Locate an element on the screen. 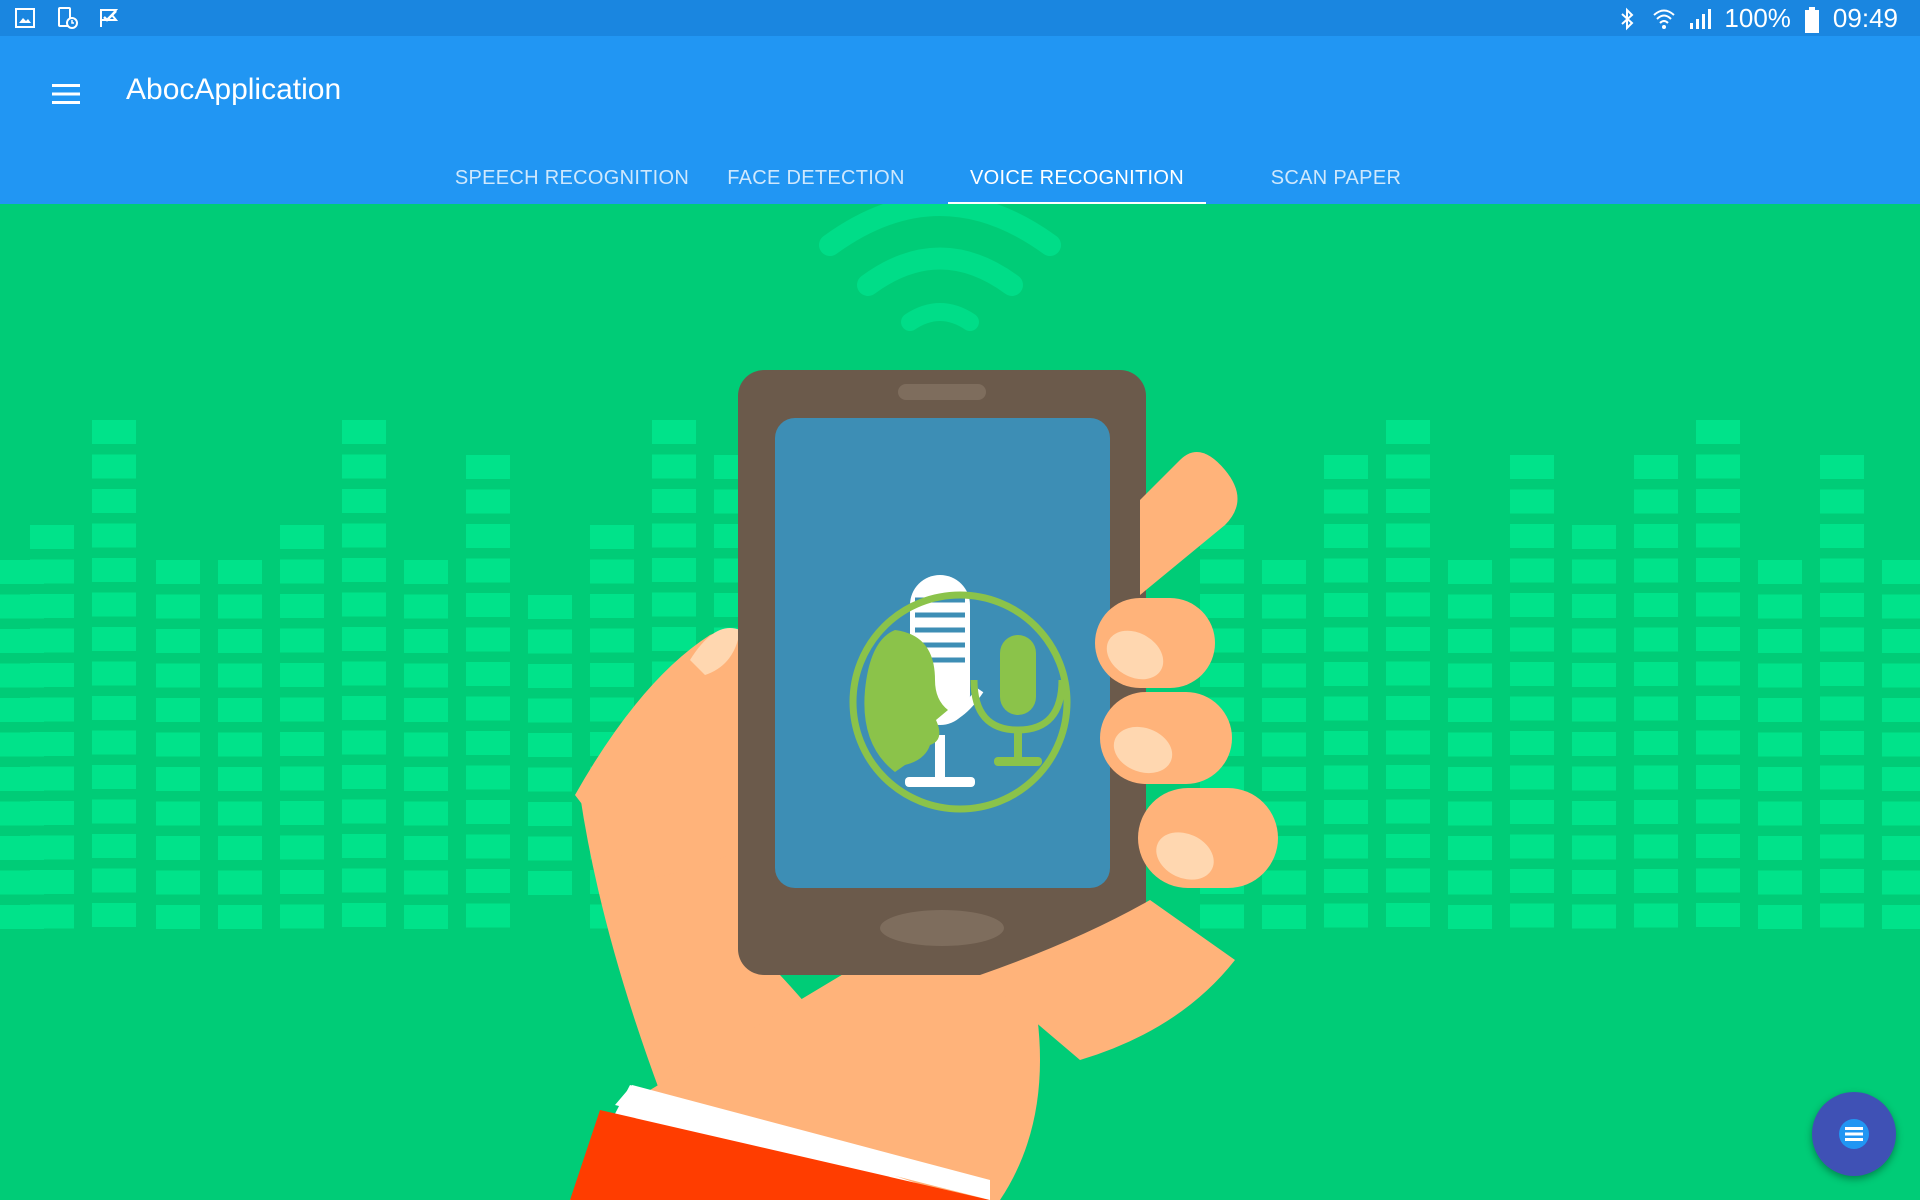 The image size is (1920, 1200). phone is located at coordinates (942, 672).